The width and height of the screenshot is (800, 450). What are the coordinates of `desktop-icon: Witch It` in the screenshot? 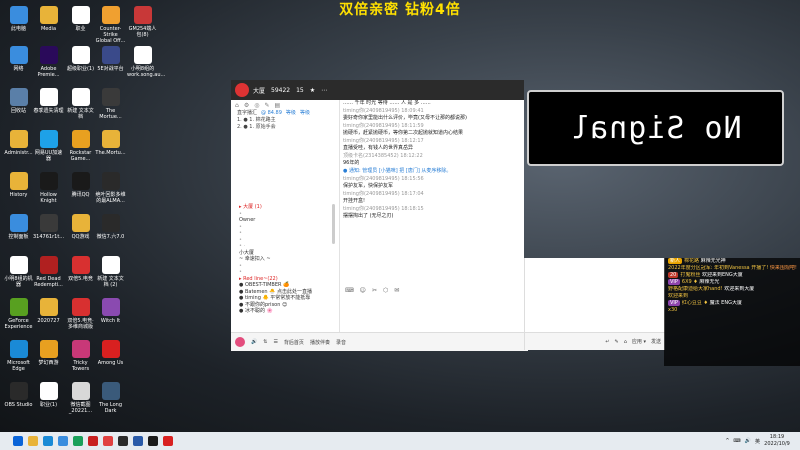 It's located at (110, 311).